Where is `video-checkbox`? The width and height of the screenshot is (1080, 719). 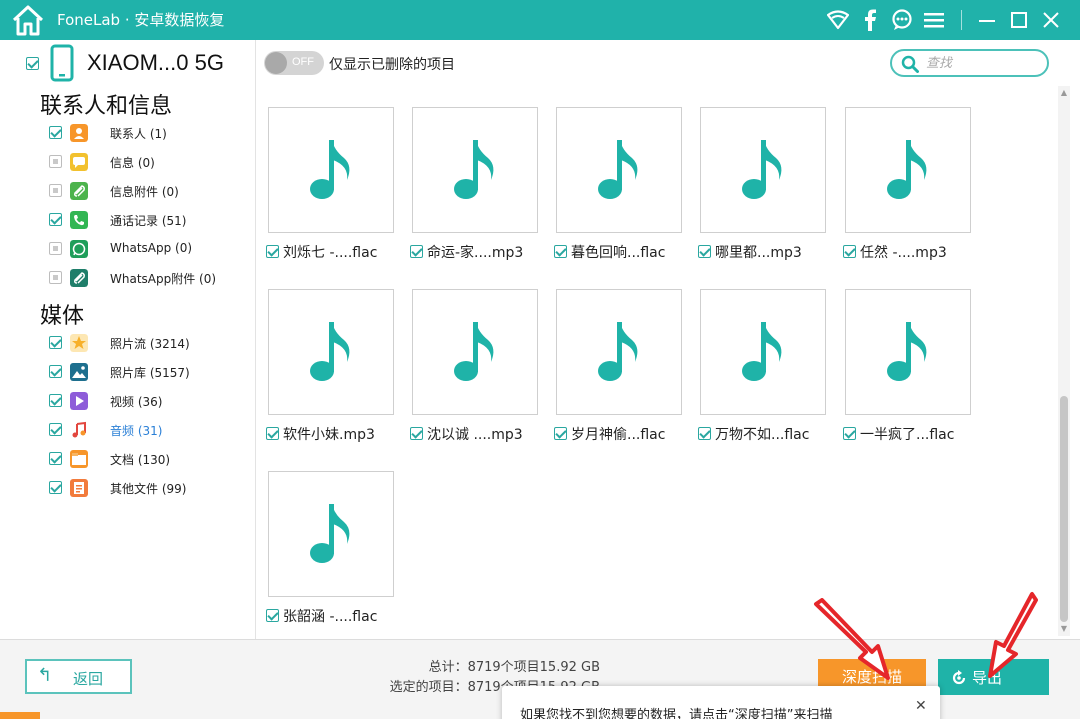 video-checkbox is located at coordinates (55, 400).